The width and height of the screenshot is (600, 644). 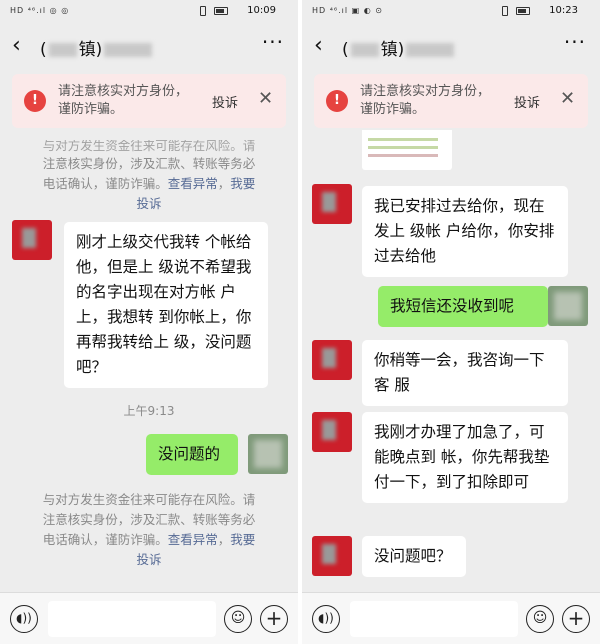 What do you see at coordinates (414, 556) in the screenshot?
I see `incoming-message: 没问题吧？` at bounding box center [414, 556].